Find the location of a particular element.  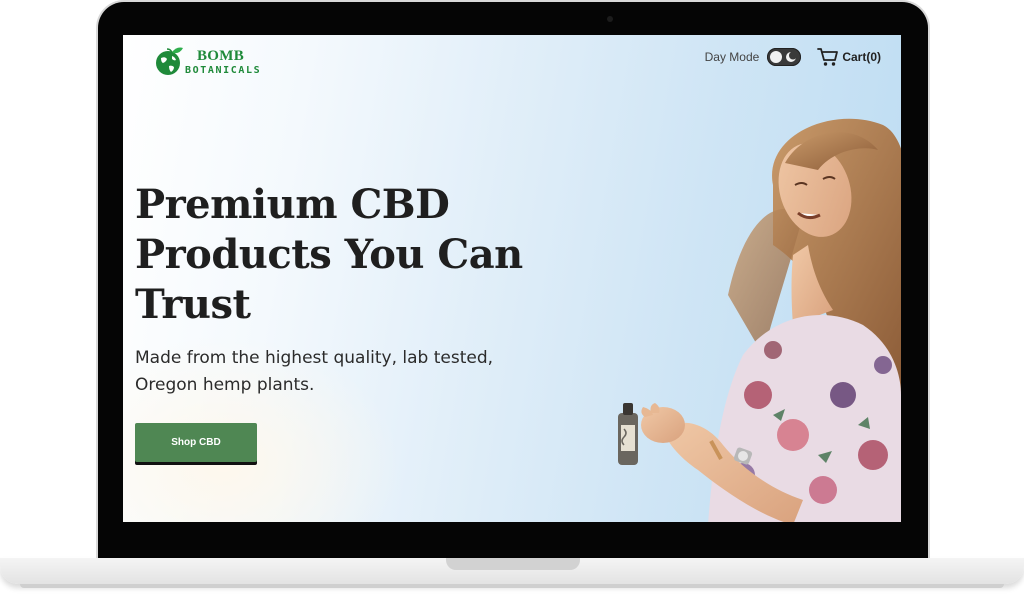

laptop-base-shadow is located at coordinates (512, 586).